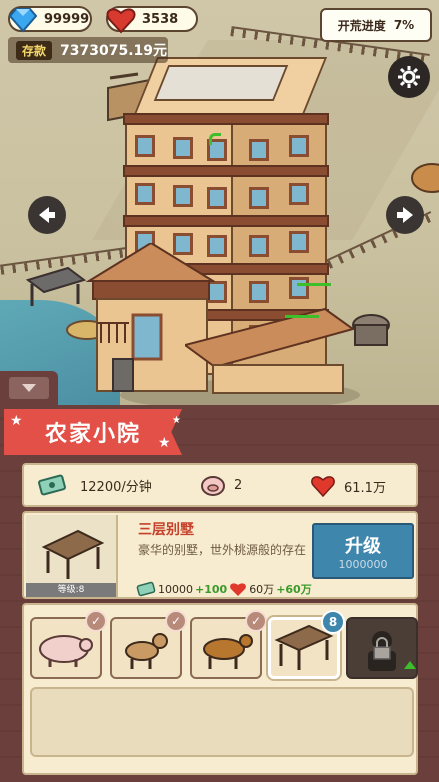 This screenshot has height=782, width=439. What do you see at coordinates (213, 486) in the screenshot?
I see `pig-face-icon` at bounding box center [213, 486].